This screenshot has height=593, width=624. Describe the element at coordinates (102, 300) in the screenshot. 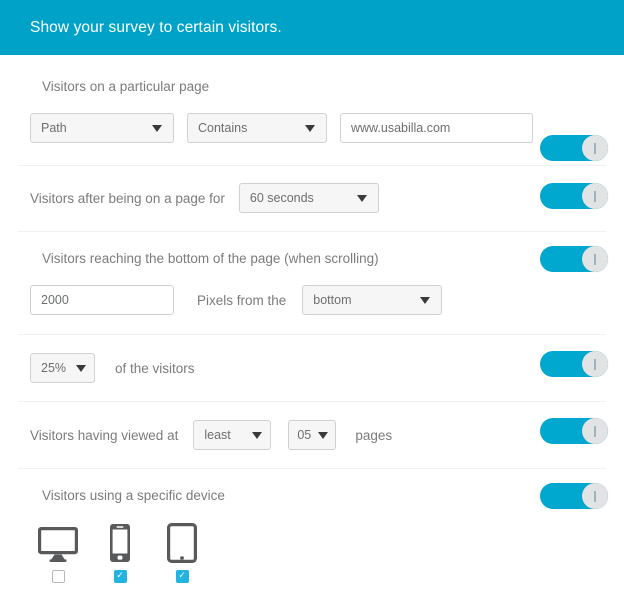

I see `pixels-input` at that location.